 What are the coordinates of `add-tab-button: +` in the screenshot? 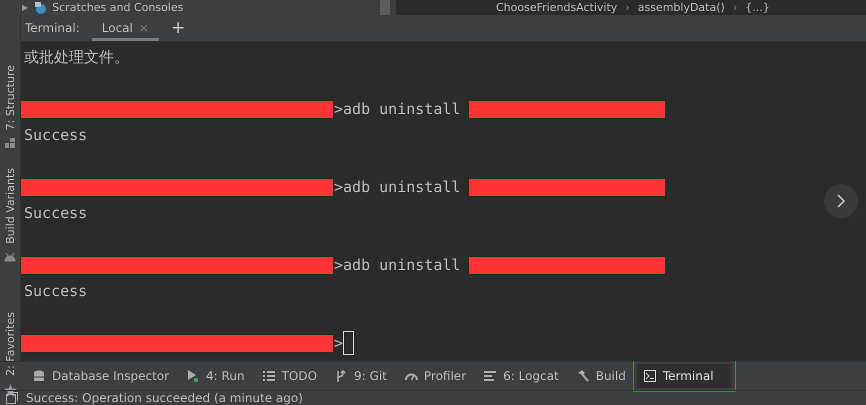 It's located at (178, 28).